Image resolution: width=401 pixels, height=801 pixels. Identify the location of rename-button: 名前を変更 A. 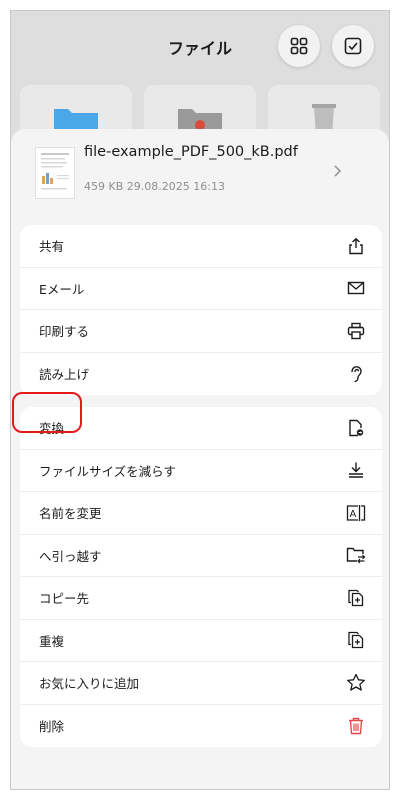
(201, 513).